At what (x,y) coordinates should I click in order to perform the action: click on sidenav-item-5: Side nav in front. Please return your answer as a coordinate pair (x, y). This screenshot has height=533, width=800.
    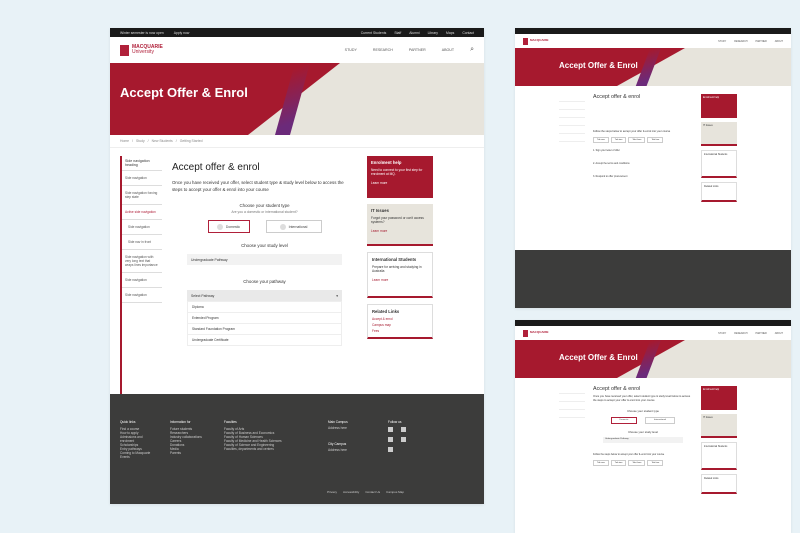
    Looking at the image, I should click on (142, 242).